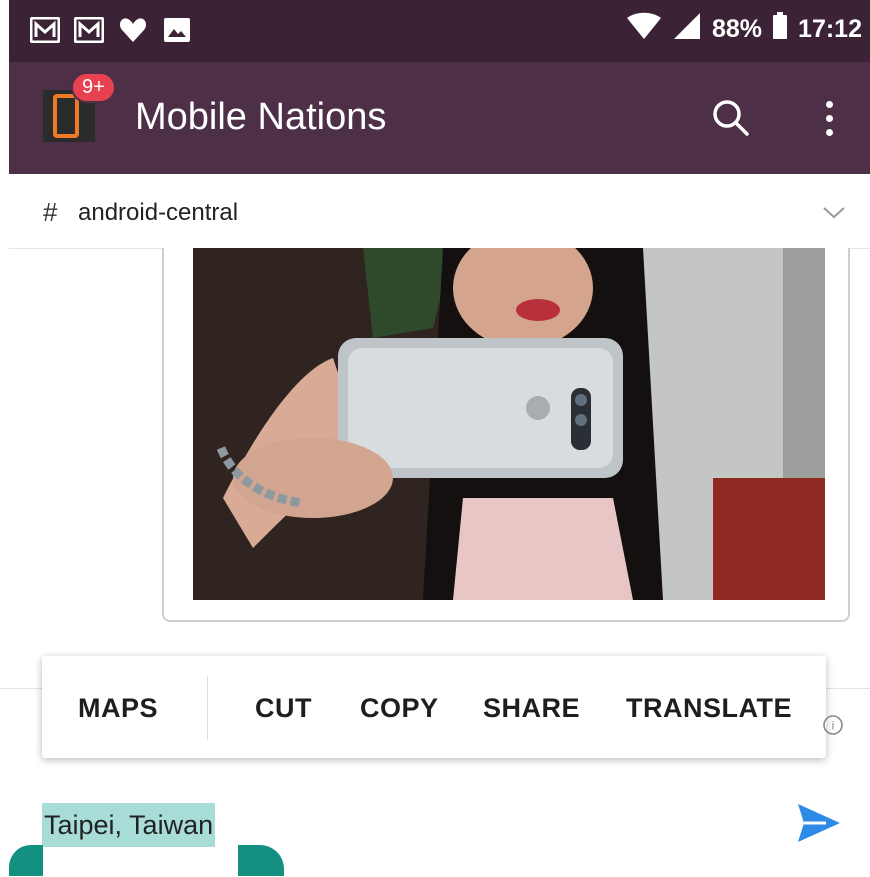 The height and width of the screenshot is (877, 870). What do you see at coordinates (207, 708) in the screenshot?
I see `menu-divider` at bounding box center [207, 708].